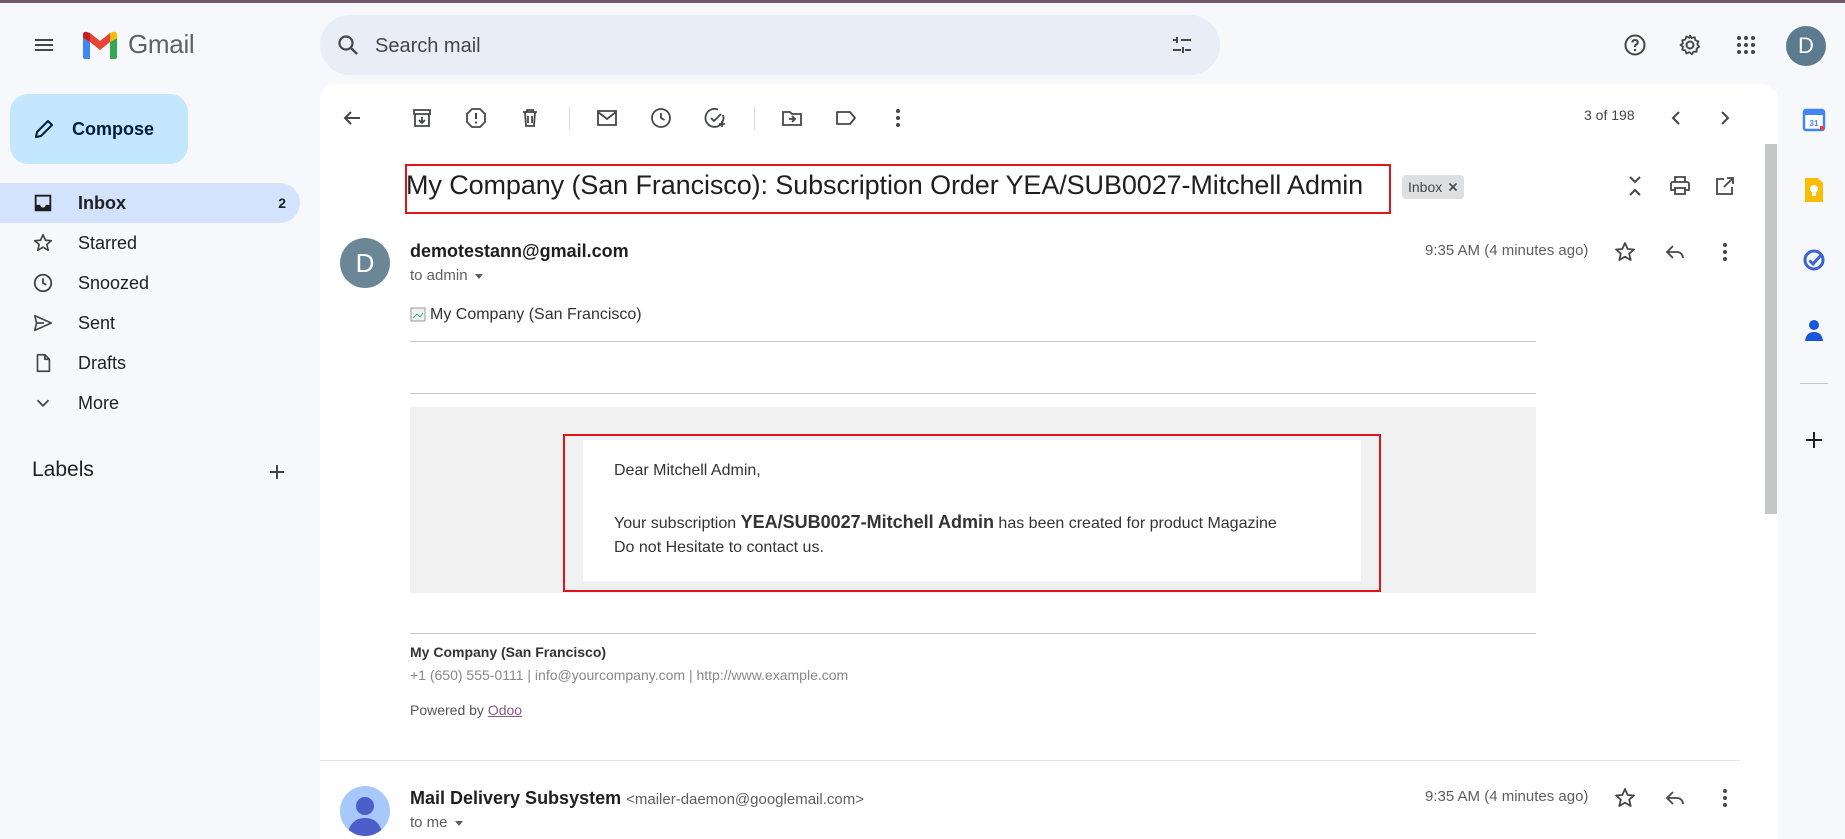 The image size is (1845, 839). I want to click on body-text-post: has been created for product Magazine, so click(1135, 523).